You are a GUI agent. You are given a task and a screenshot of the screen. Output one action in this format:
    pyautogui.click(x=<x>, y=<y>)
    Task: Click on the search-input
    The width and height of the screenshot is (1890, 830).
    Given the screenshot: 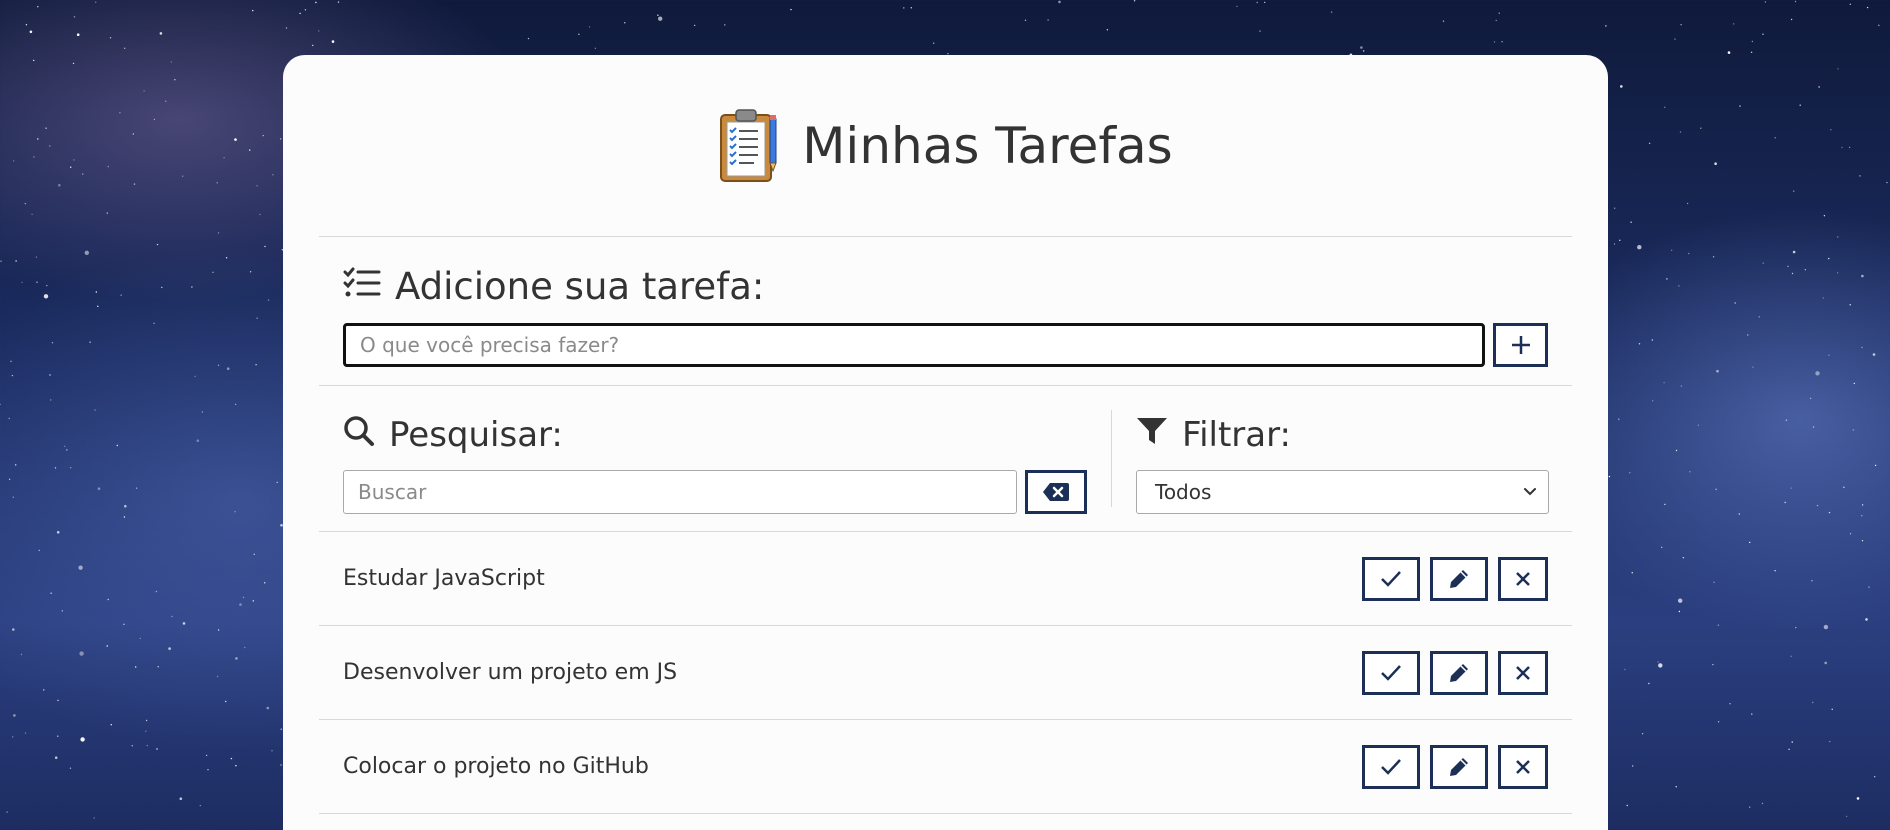 What is the action you would take?
    pyautogui.click(x=680, y=492)
    